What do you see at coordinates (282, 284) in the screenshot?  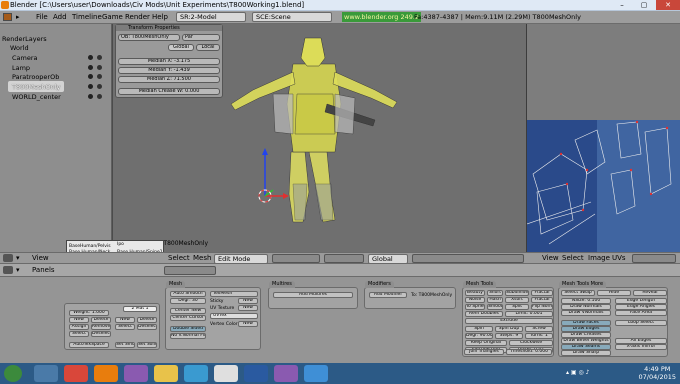 I see `multires-tab: Multires` at bounding box center [282, 284].